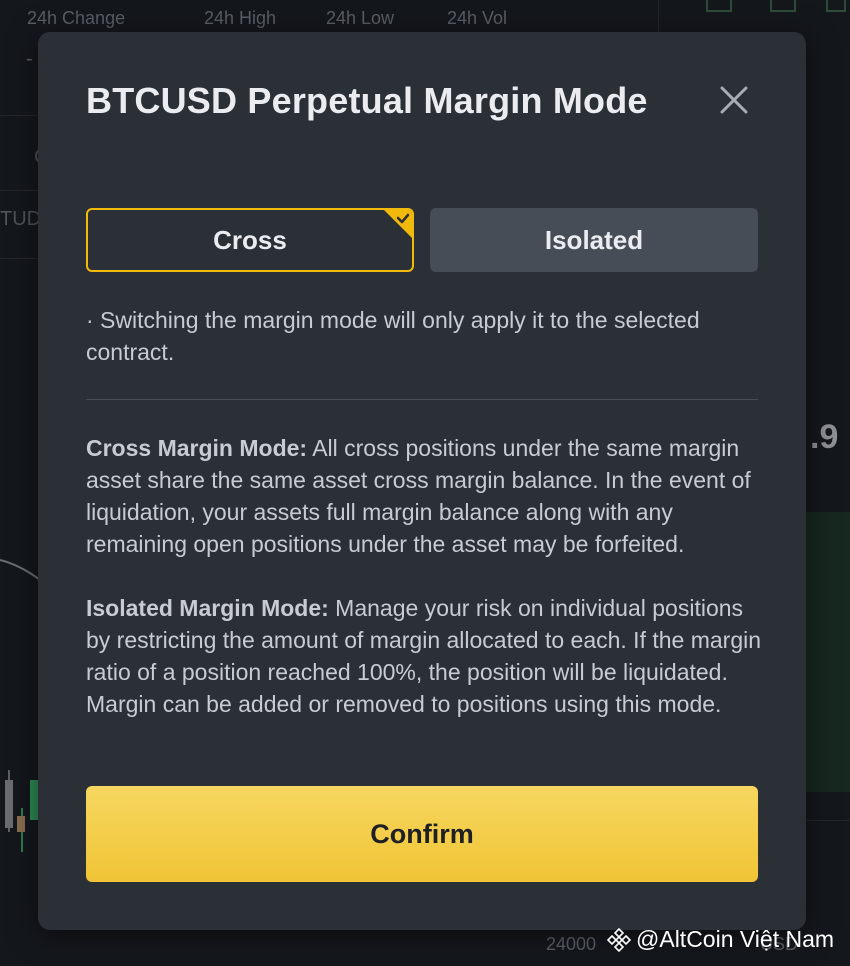  I want to click on cross-mode-button: Cross, so click(250, 240).